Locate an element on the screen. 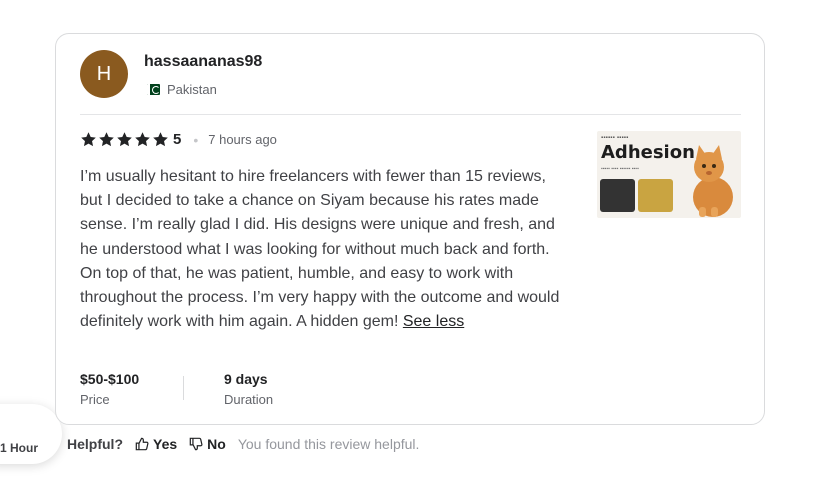  price-value: $50-$100 is located at coordinates (110, 379).